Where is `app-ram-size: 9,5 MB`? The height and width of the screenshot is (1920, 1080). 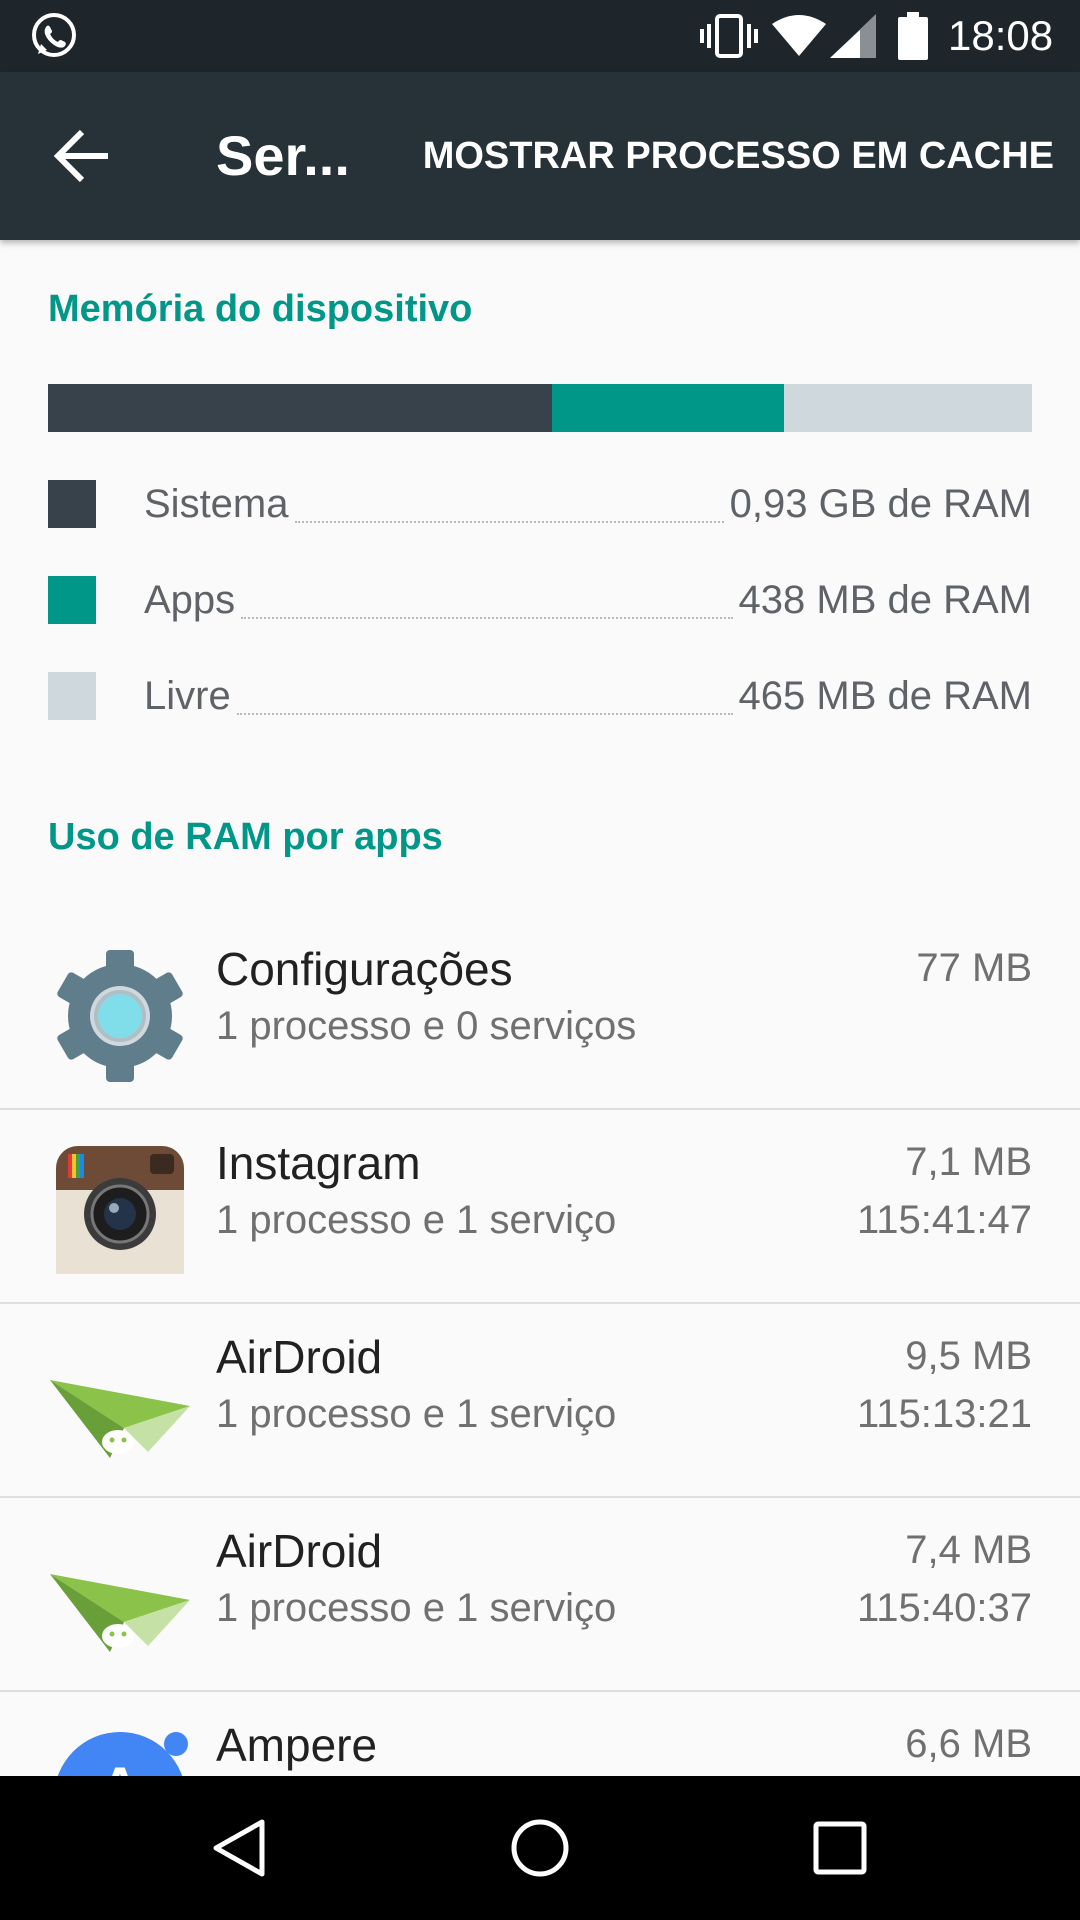 app-ram-size: 9,5 MB is located at coordinates (968, 1356).